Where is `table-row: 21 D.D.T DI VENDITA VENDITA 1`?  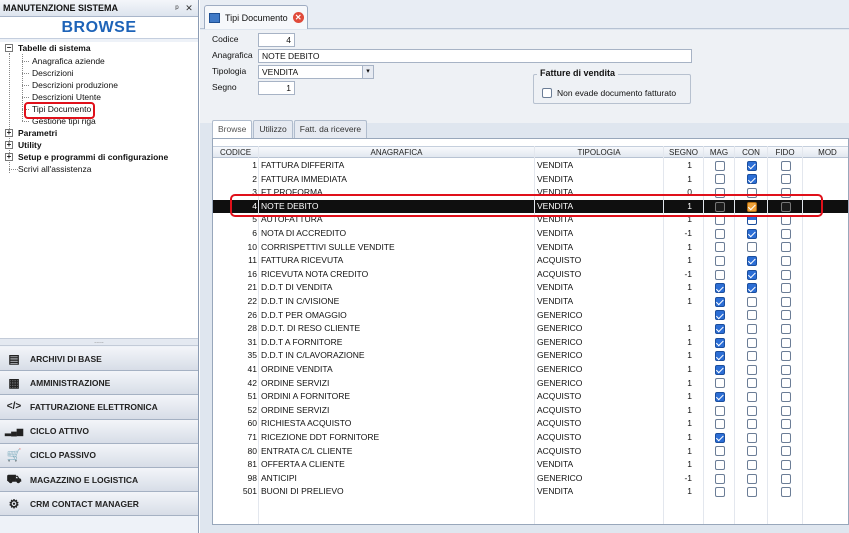 table-row: 21 D.D.T DI VENDITA VENDITA 1 is located at coordinates (530, 288).